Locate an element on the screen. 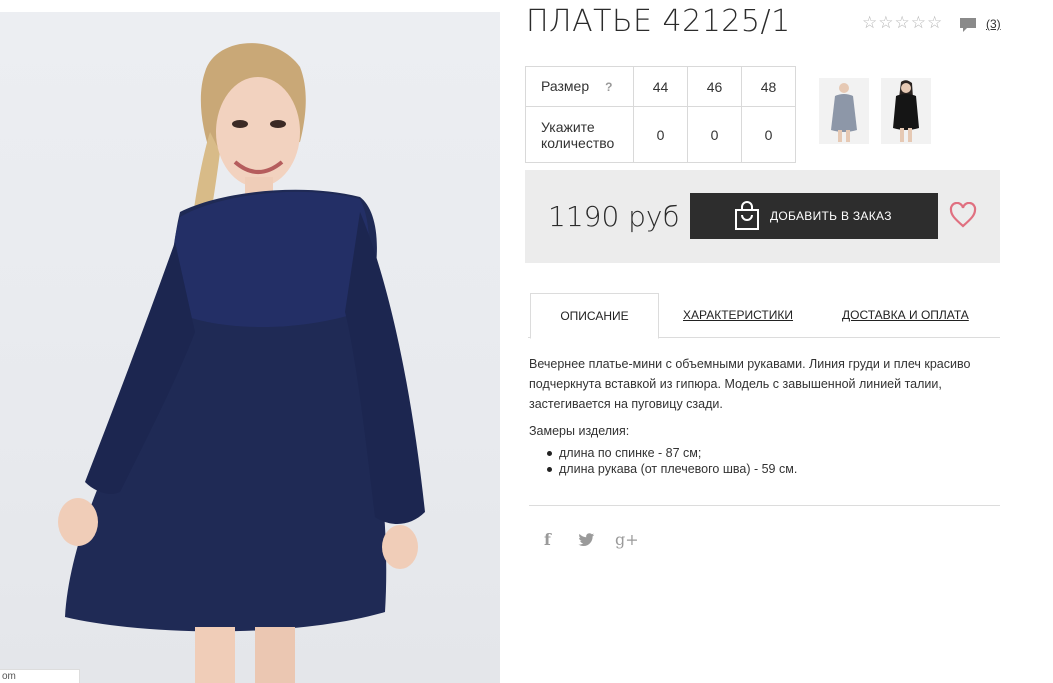  add-to-cart-label: ДОБАВИТЬ В ЗАКАЗ is located at coordinates (831, 216).